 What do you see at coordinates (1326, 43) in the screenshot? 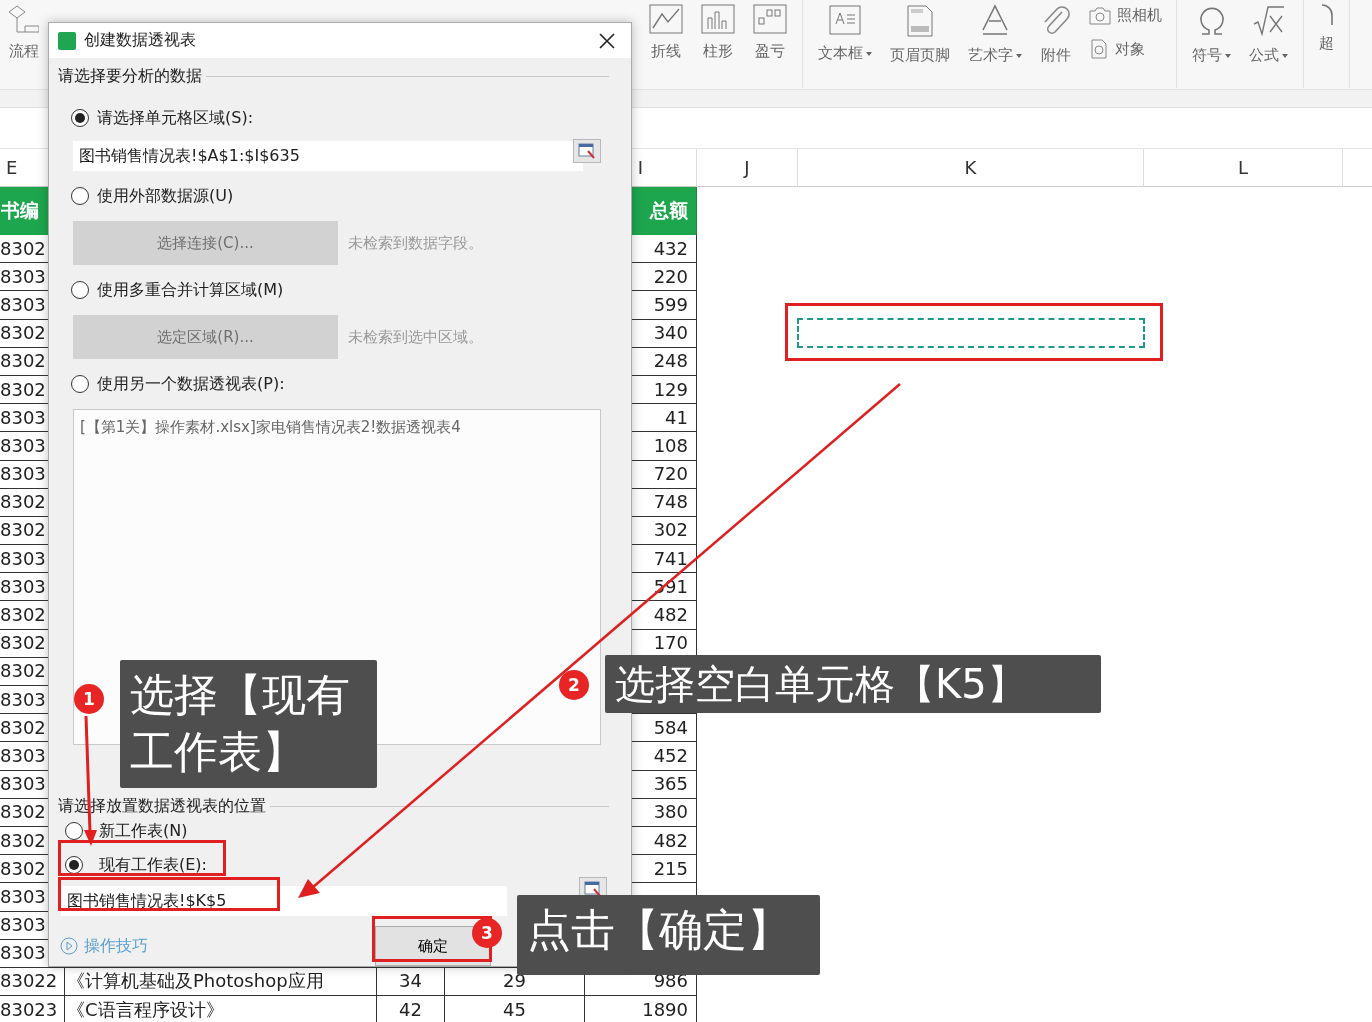
I see `toolbar-button: 超` at bounding box center [1326, 43].